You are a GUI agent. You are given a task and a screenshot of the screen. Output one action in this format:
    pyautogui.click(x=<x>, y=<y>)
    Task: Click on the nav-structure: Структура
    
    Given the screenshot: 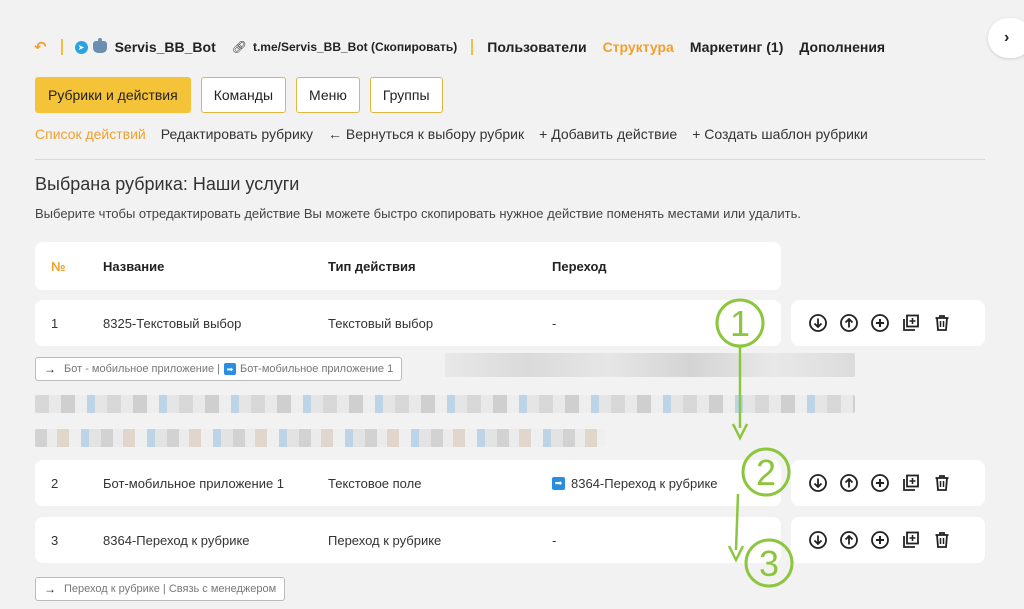 What is the action you would take?
    pyautogui.click(x=638, y=47)
    